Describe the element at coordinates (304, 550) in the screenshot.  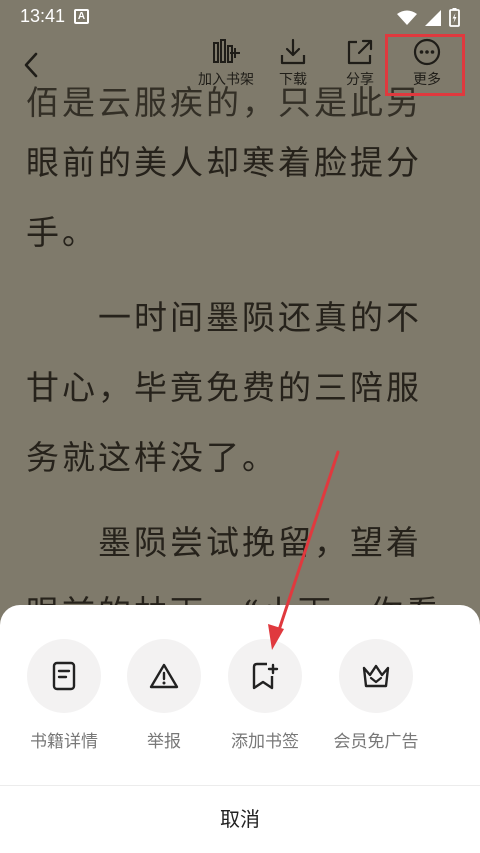
I see `annotation-arrow` at that location.